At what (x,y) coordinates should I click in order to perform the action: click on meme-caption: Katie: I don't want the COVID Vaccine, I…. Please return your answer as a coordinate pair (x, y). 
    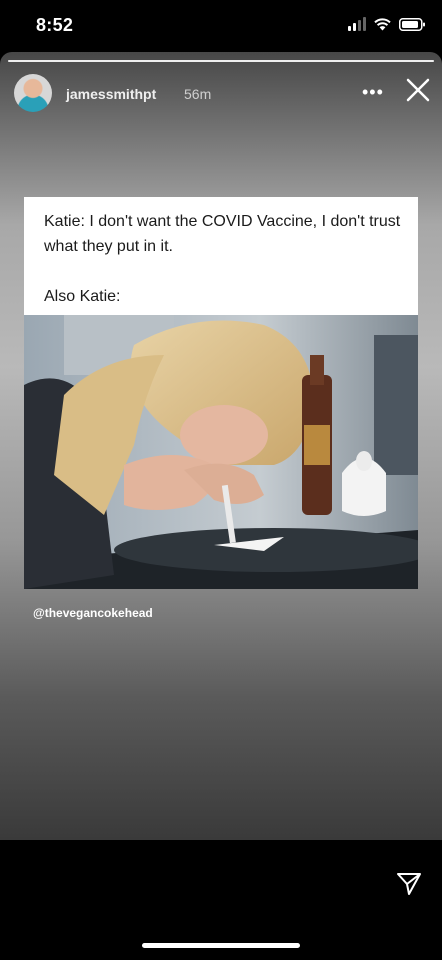
    Looking at the image, I should click on (224, 259).